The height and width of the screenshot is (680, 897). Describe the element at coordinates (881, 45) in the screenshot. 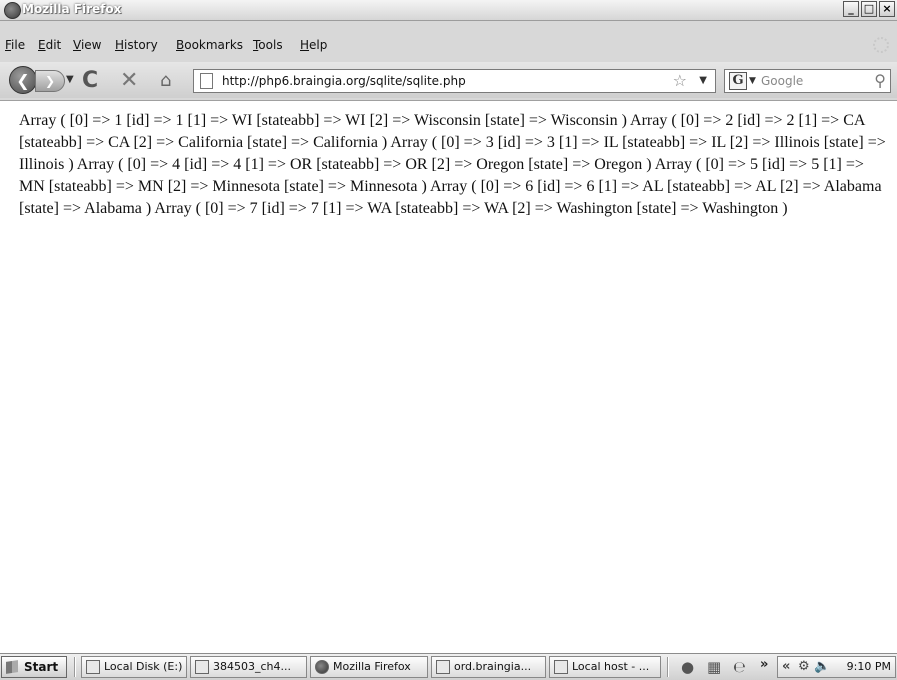

I see `throbber-icon` at that location.